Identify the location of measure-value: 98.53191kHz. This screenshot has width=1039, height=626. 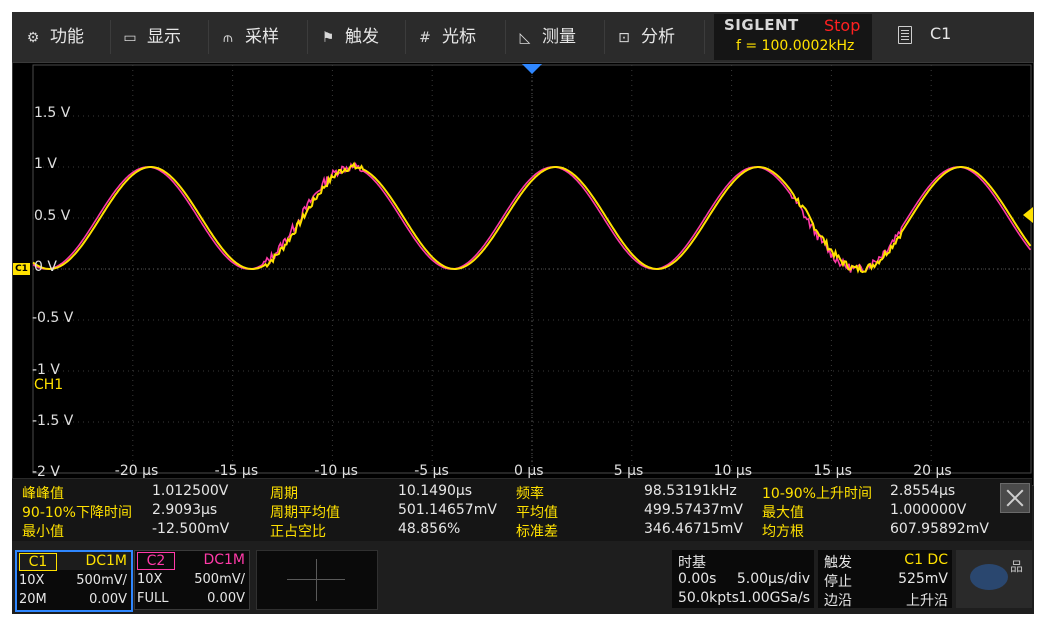
(690, 491).